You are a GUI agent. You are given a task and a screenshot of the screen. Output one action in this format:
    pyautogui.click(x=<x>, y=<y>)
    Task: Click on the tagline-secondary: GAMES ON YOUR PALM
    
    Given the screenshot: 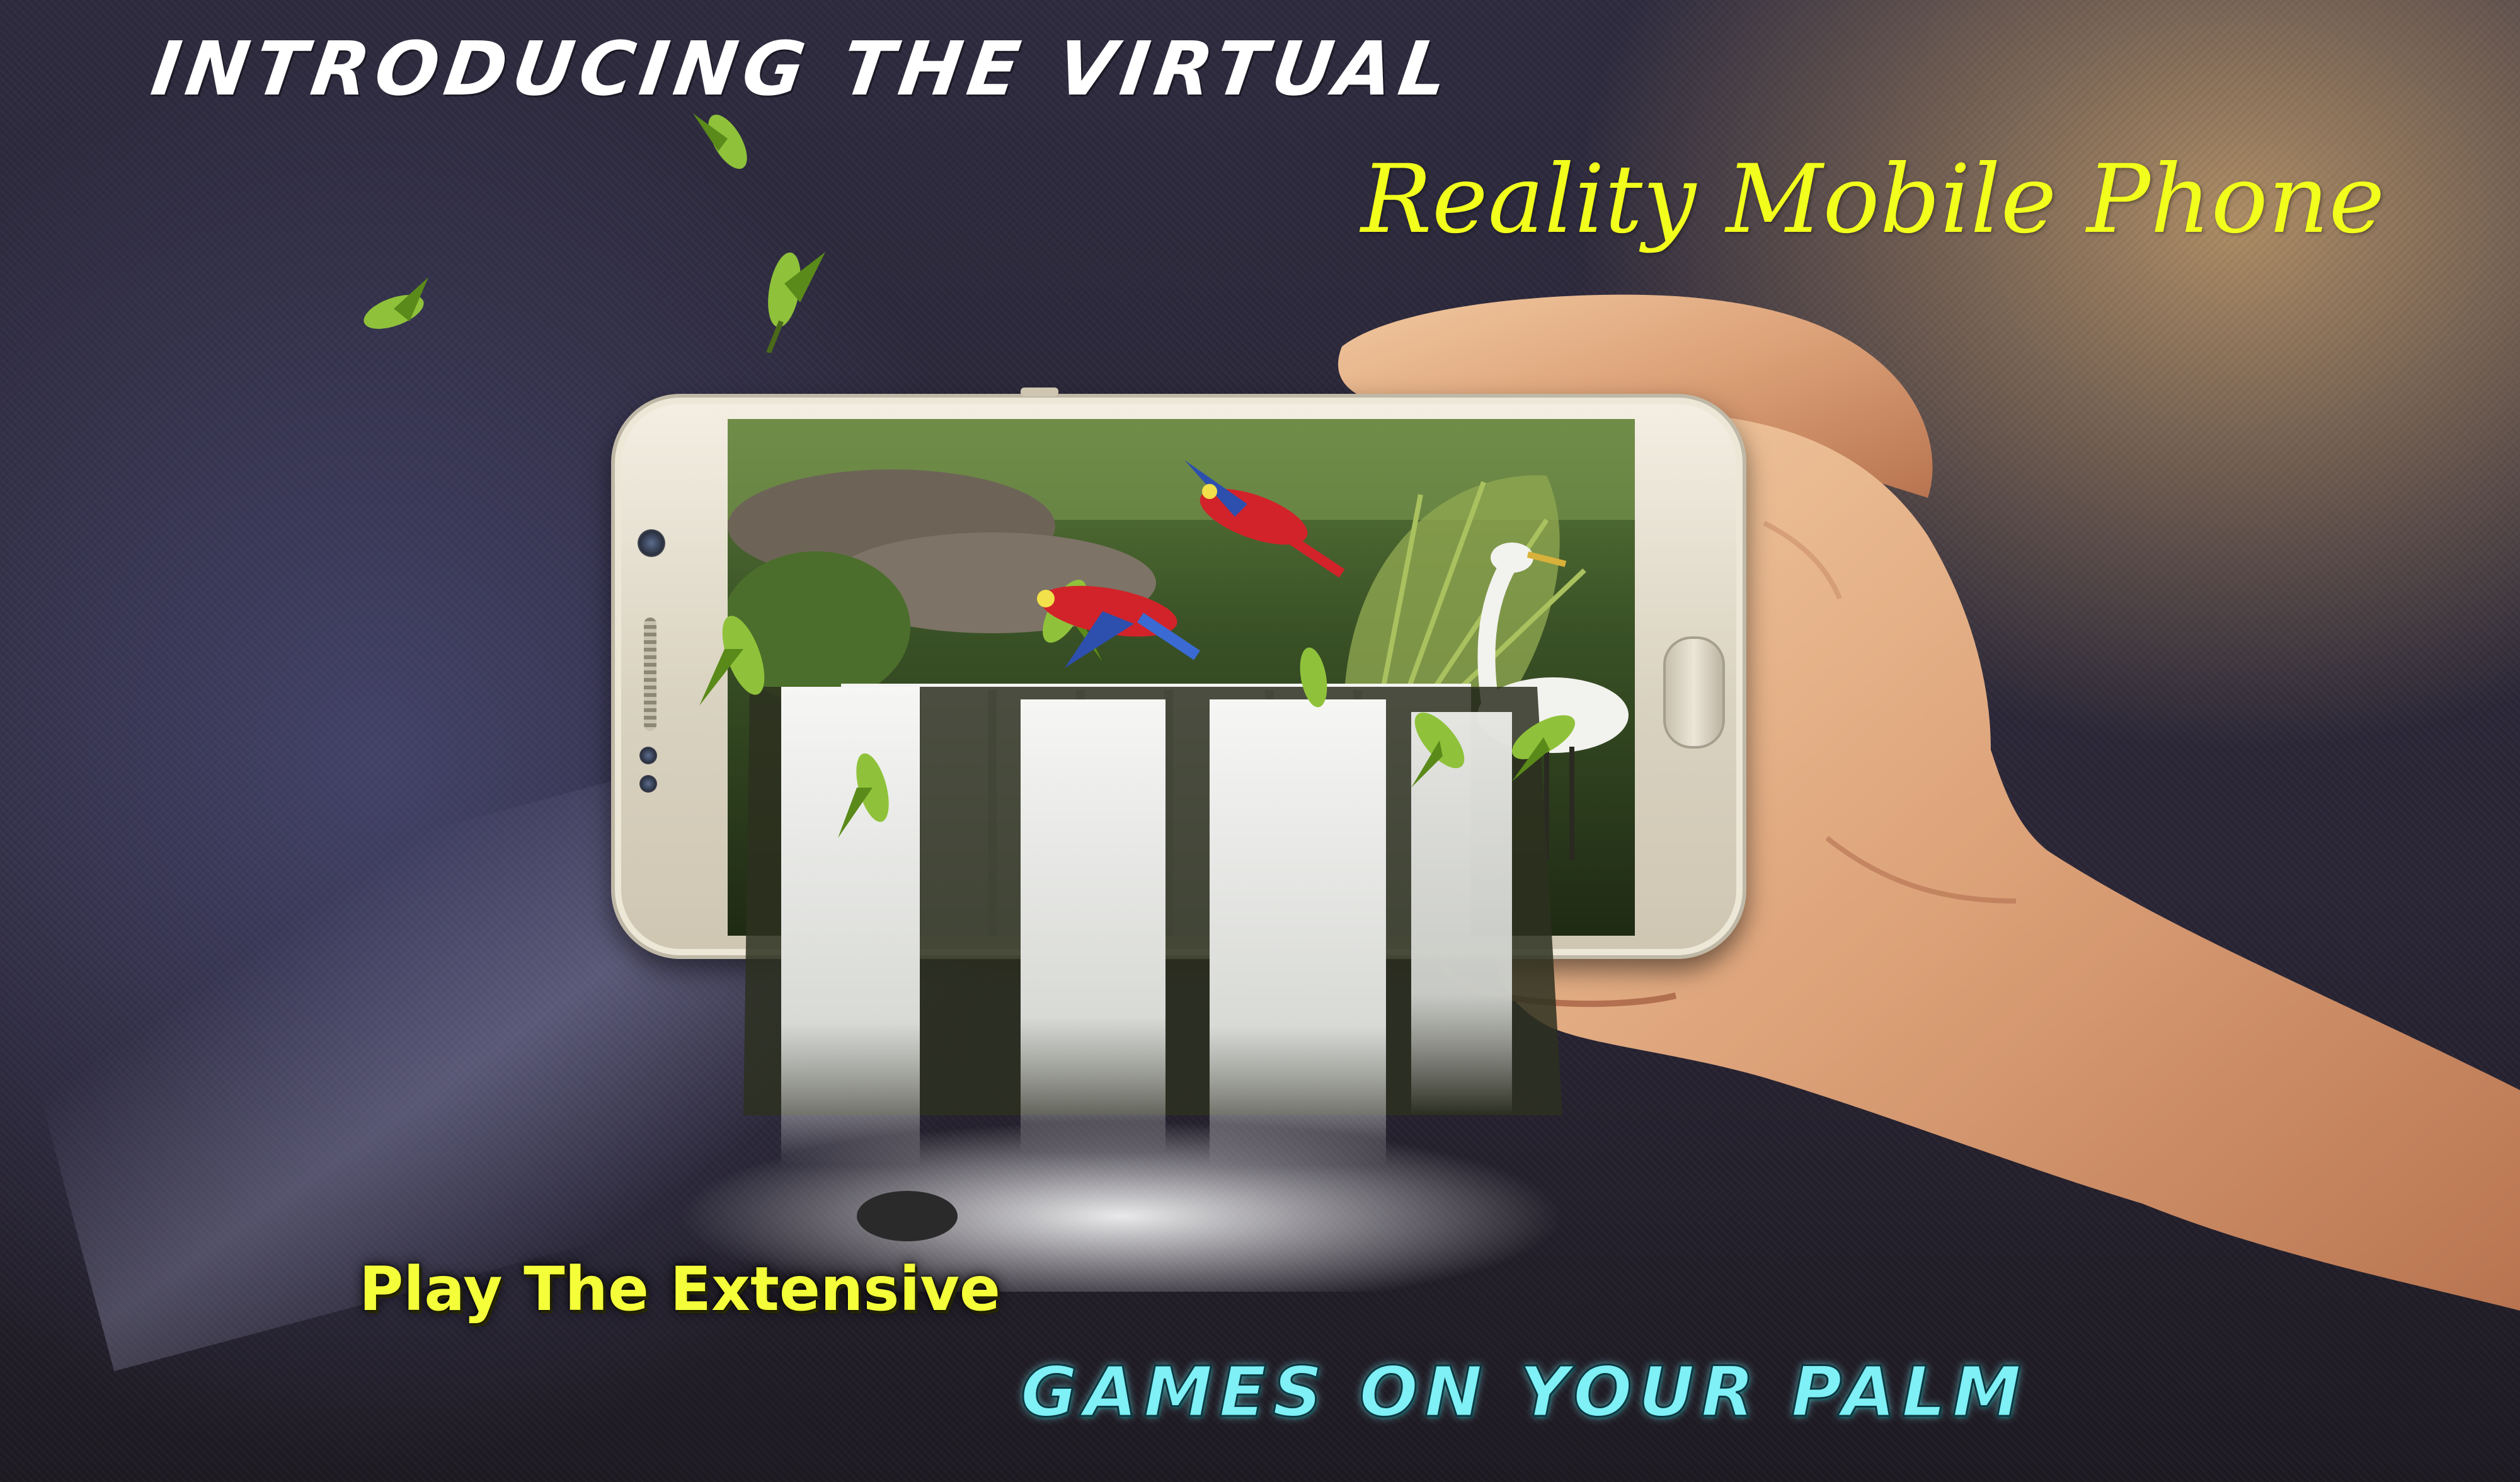 What is the action you would take?
    pyautogui.click(x=1524, y=1392)
    